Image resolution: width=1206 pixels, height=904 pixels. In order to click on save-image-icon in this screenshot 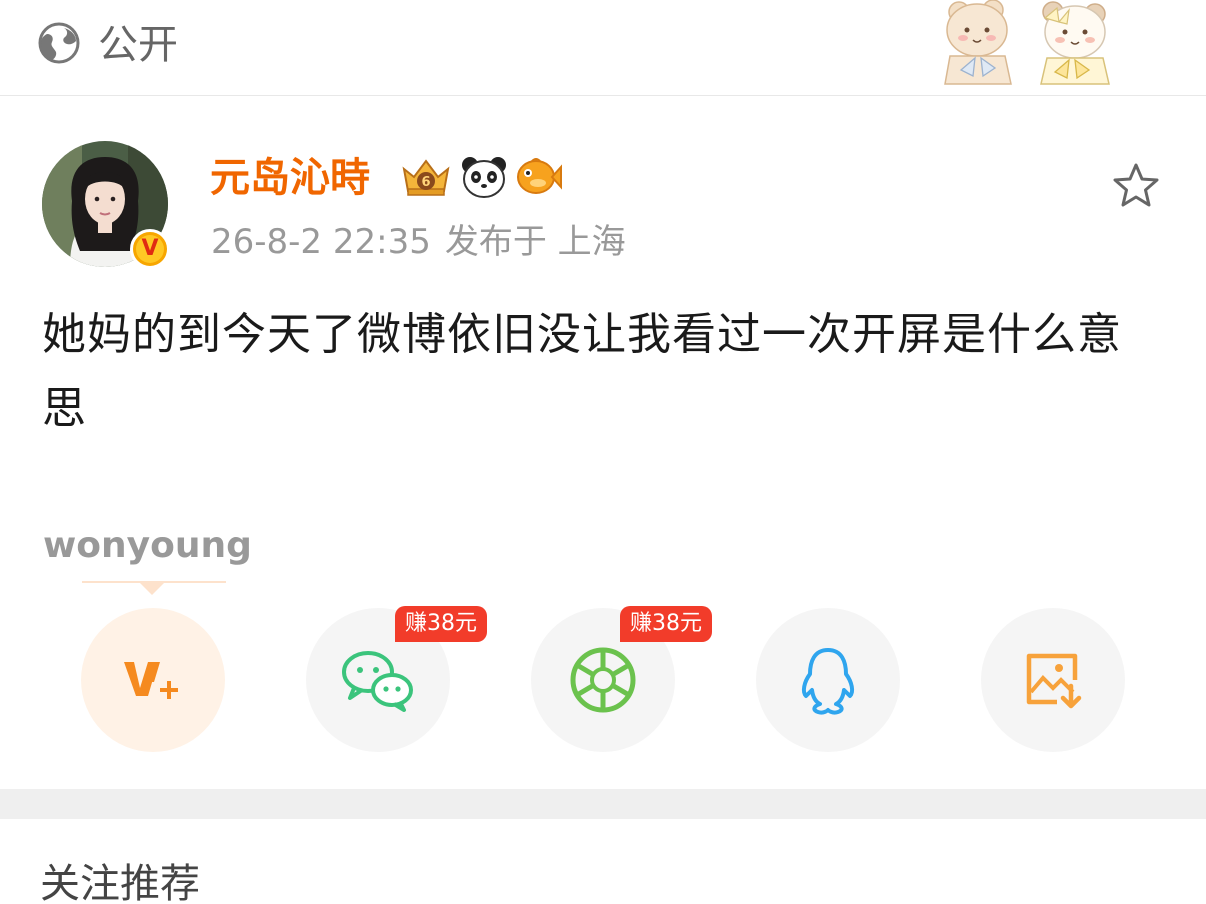, I will do `click(1054, 681)`.